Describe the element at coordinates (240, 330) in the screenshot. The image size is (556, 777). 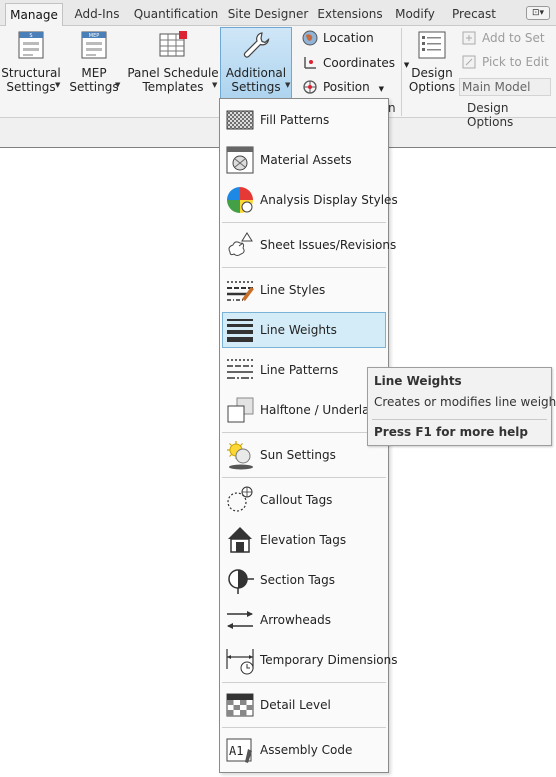
I see `line-weights-icon` at that location.